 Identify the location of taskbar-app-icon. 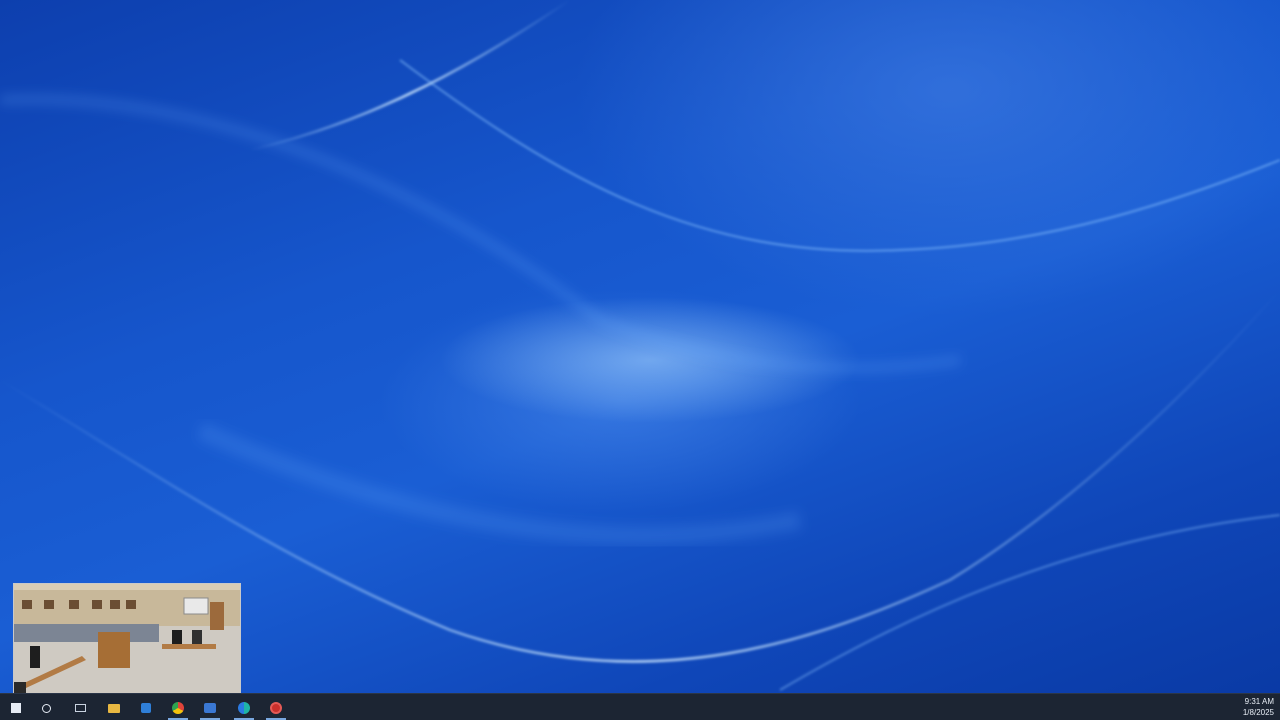
(146, 708).